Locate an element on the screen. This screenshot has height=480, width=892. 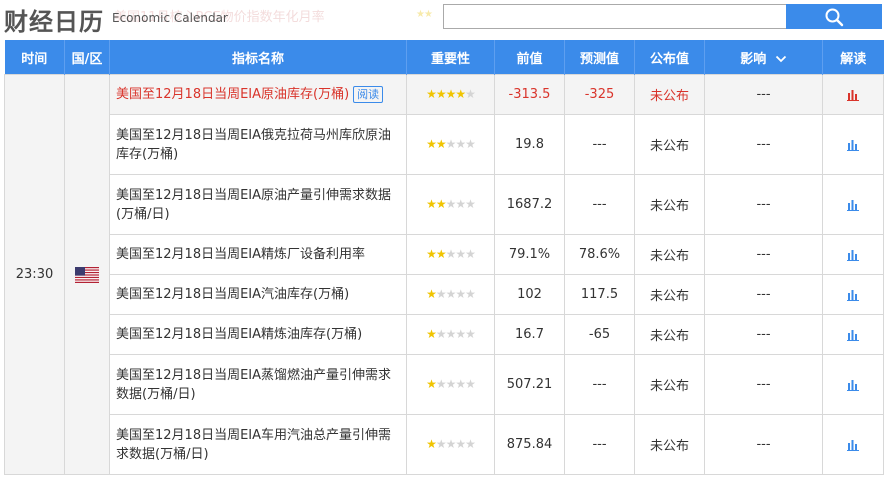
indicator-name: 美国至12月18日当周EIA汽油库存(万桶) is located at coordinates (232, 294).